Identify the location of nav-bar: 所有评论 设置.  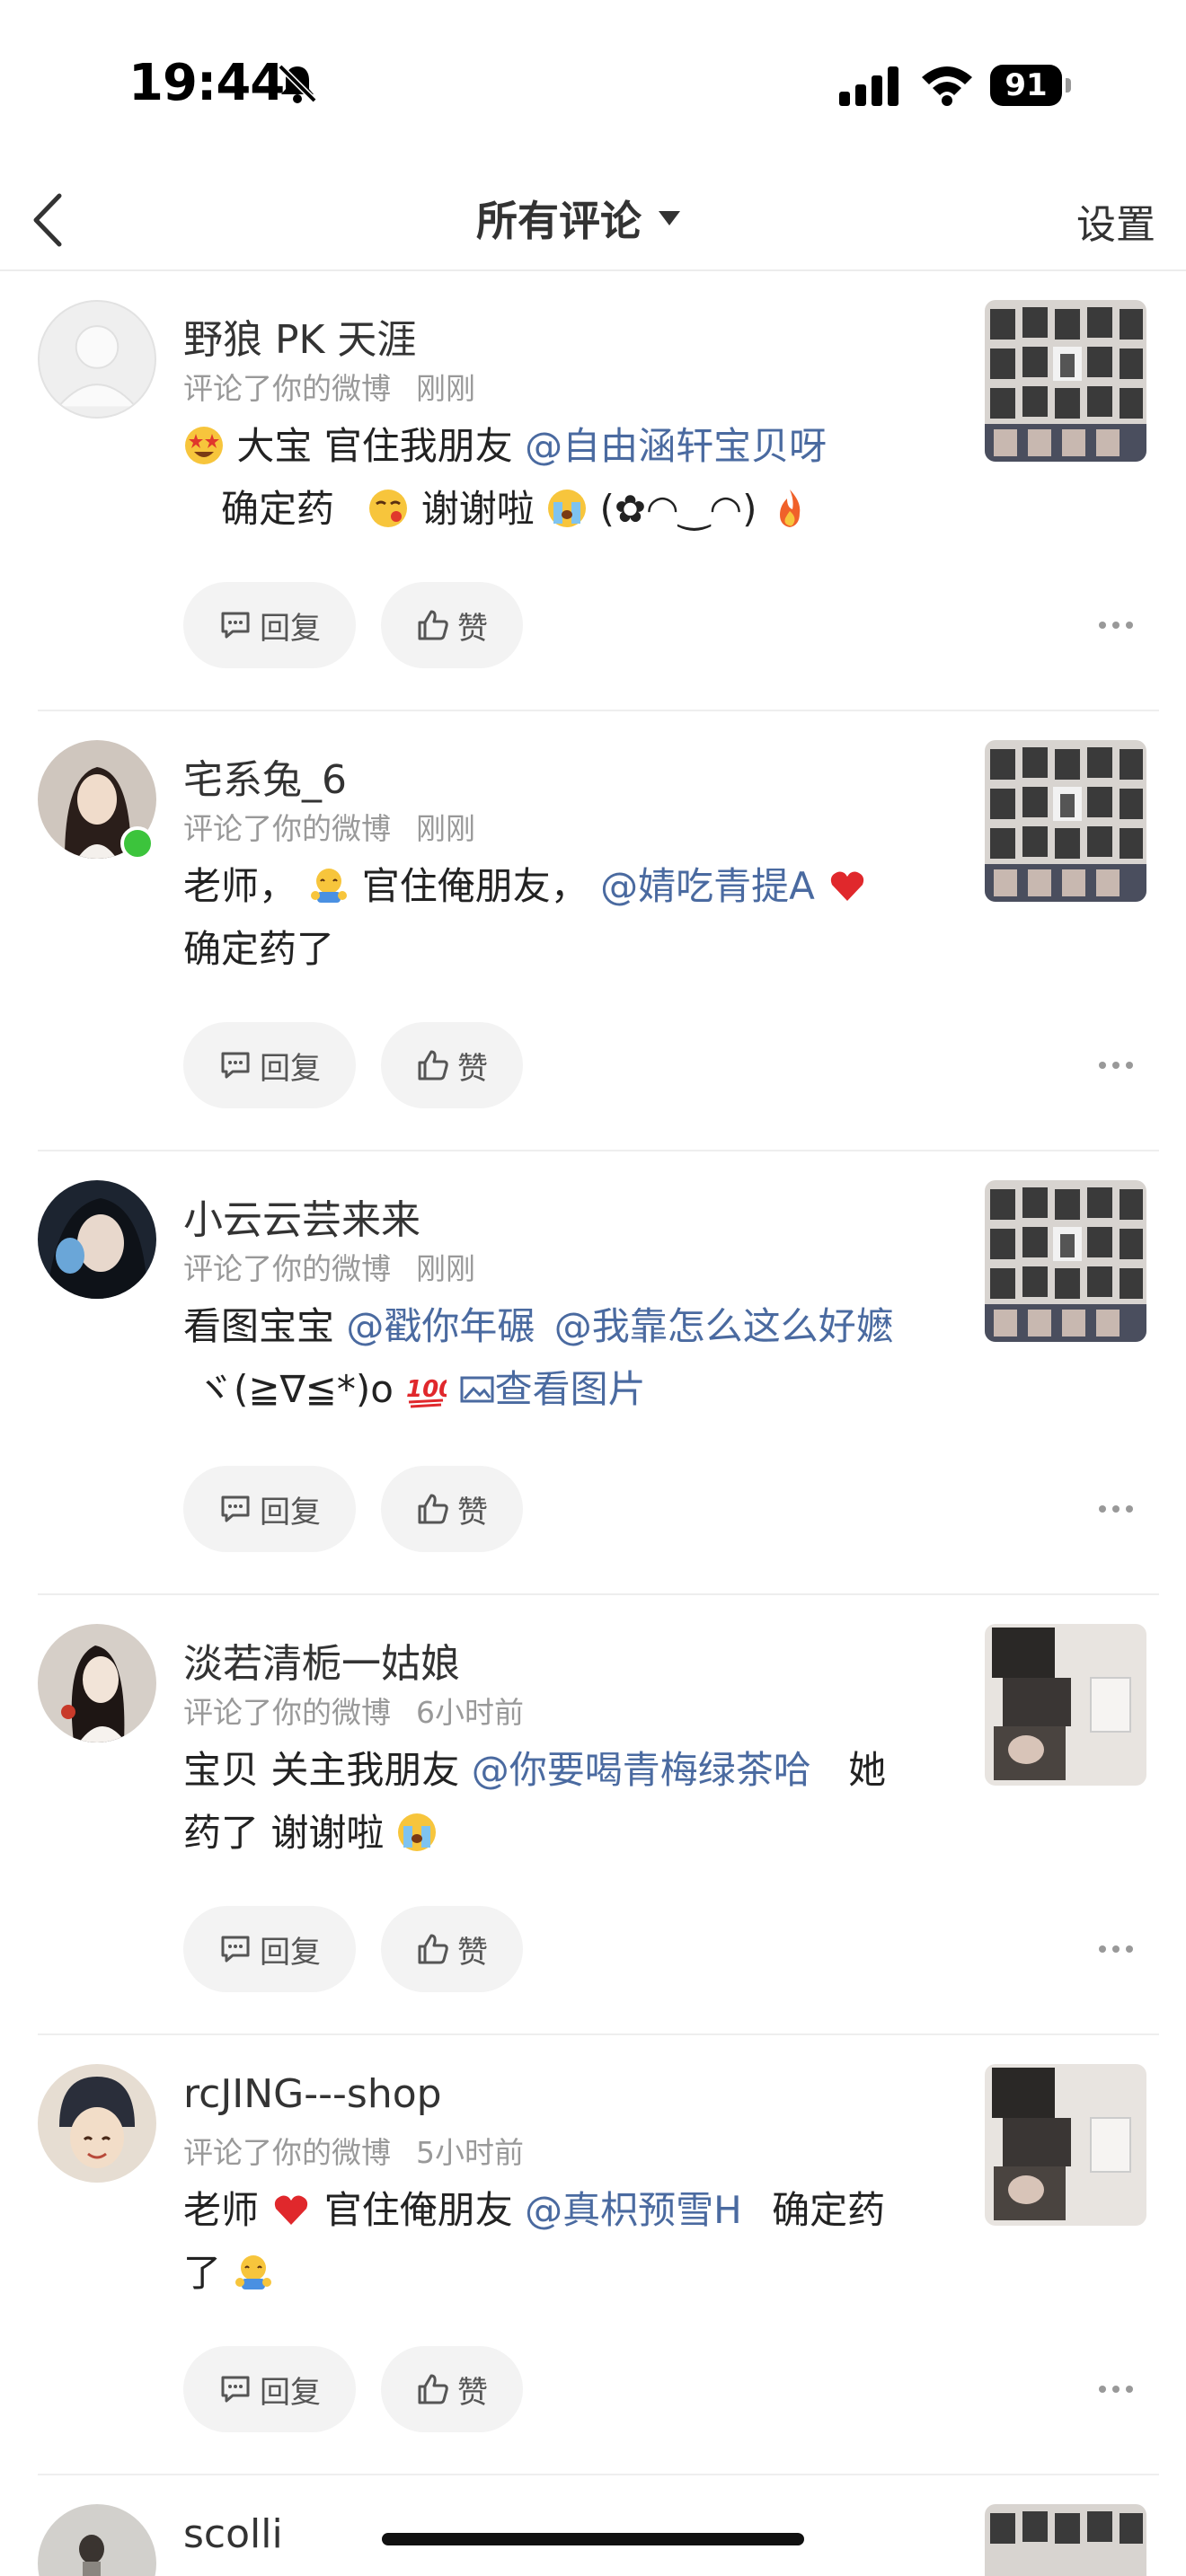
(593, 221).